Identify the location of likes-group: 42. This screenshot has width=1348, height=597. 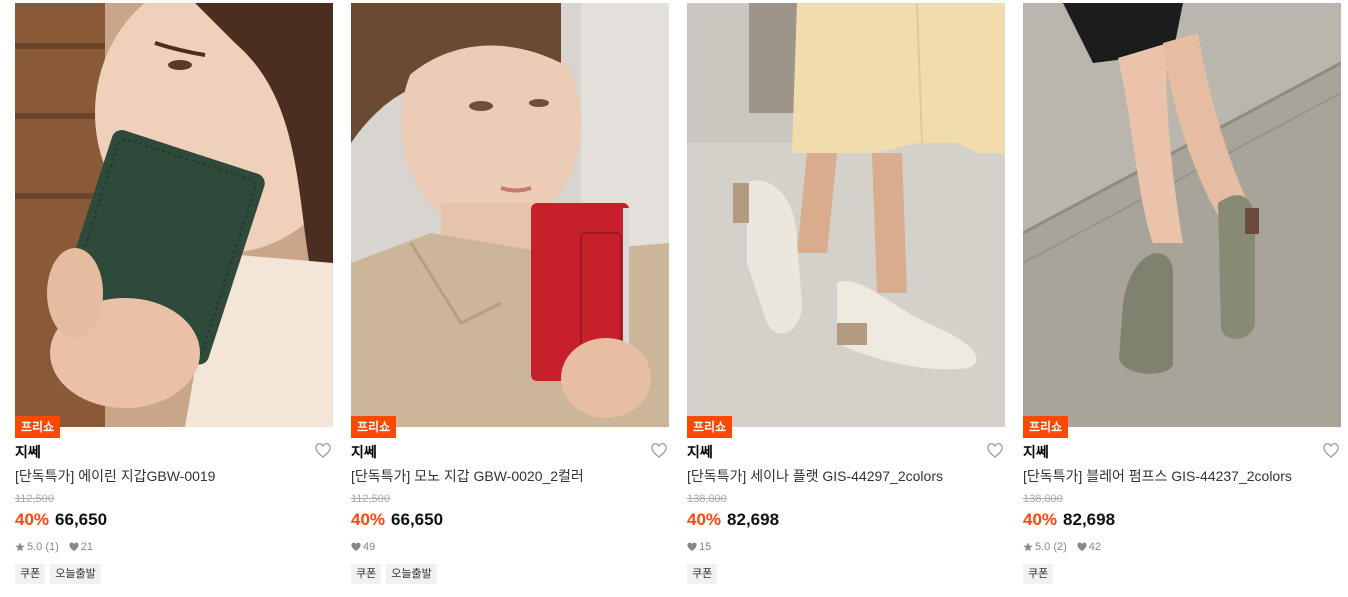
(1089, 547).